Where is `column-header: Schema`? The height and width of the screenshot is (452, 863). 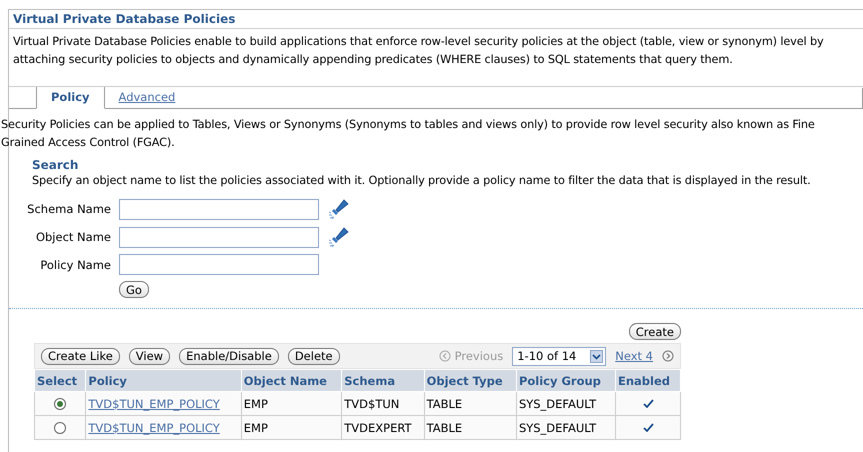 column-header: Schema is located at coordinates (383, 381).